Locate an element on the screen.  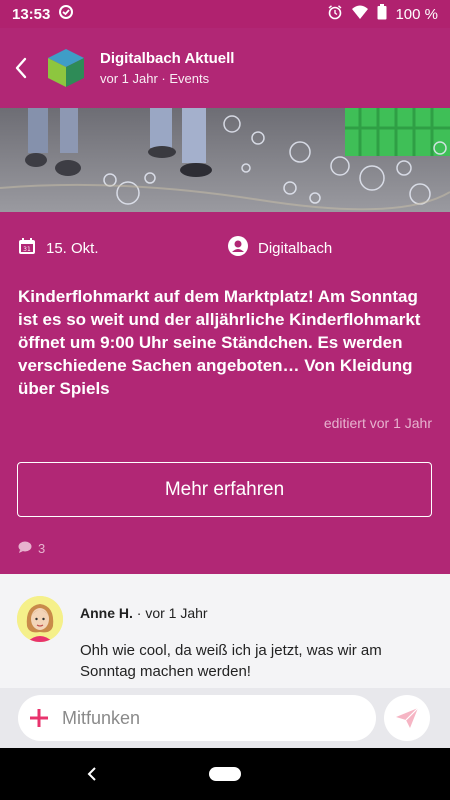
comments-indicator: 3 is located at coordinates (31, 548).